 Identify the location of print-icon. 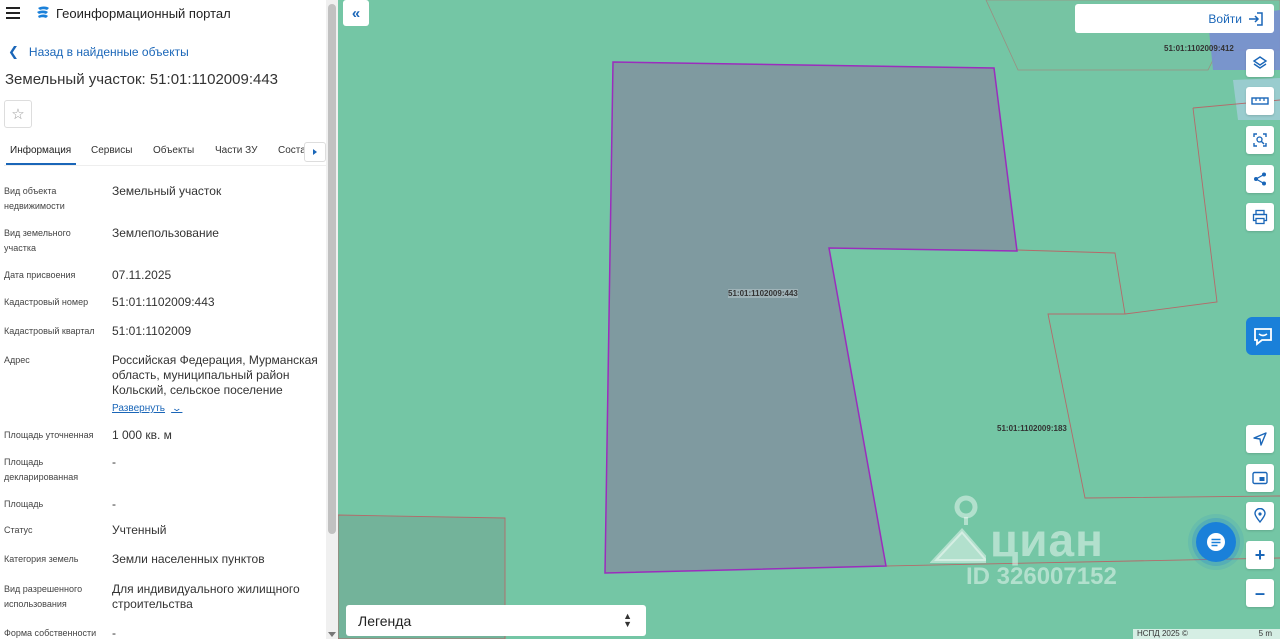
(1260, 217).